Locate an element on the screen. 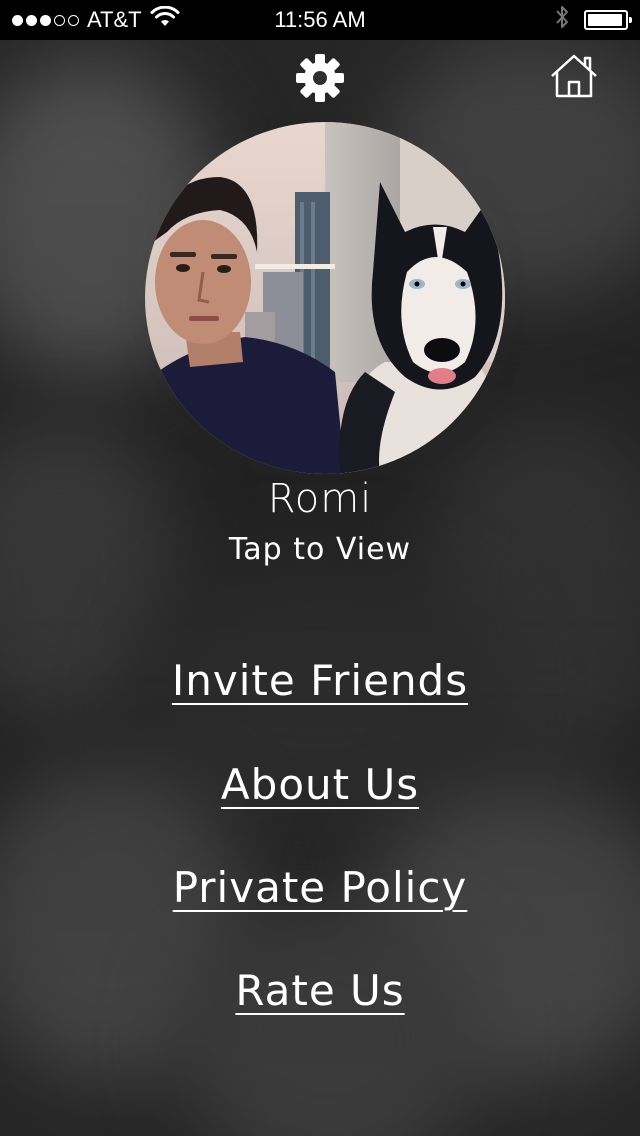 The height and width of the screenshot is (1136, 640). about-us-label: About Us is located at coordinates (320, 784).